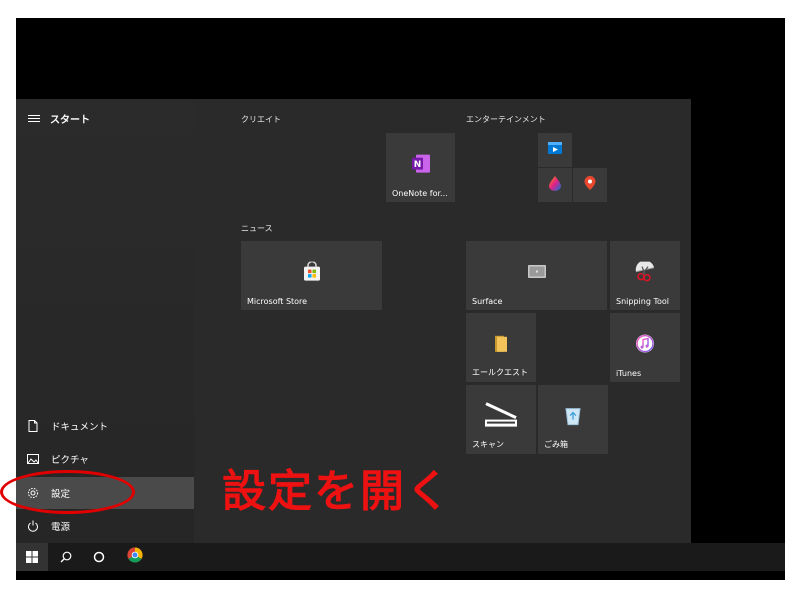  I want to click on annotation-text: 設定を開く, so click(337, 491).